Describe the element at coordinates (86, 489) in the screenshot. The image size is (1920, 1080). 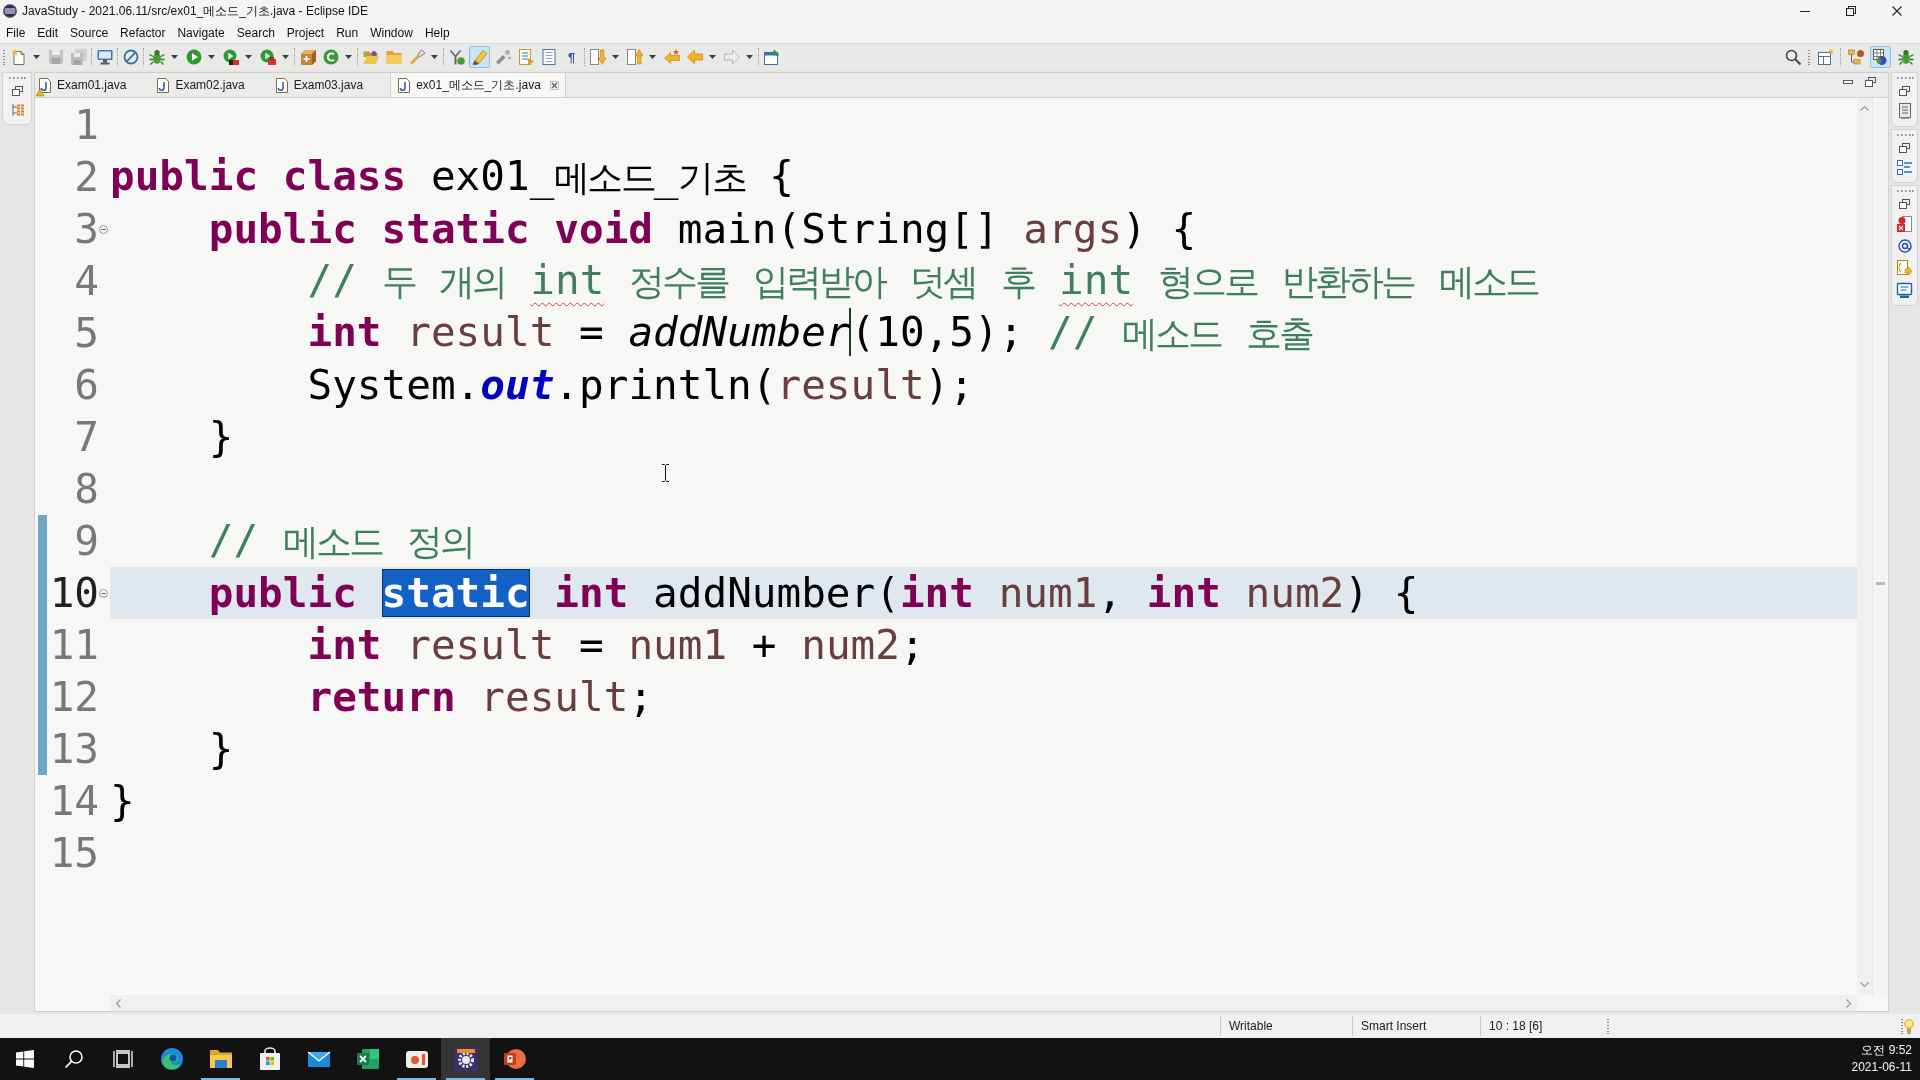
I see `line-number: 8` at that location.